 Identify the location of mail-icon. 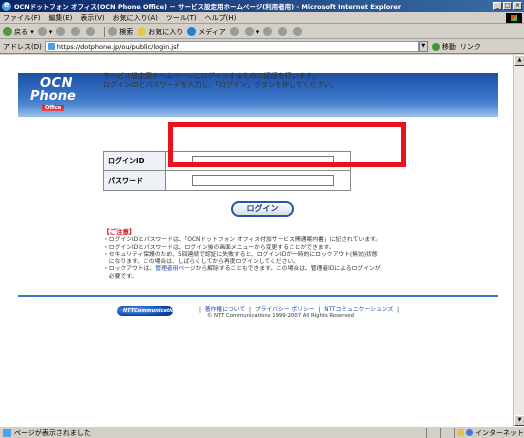
(249, 31).